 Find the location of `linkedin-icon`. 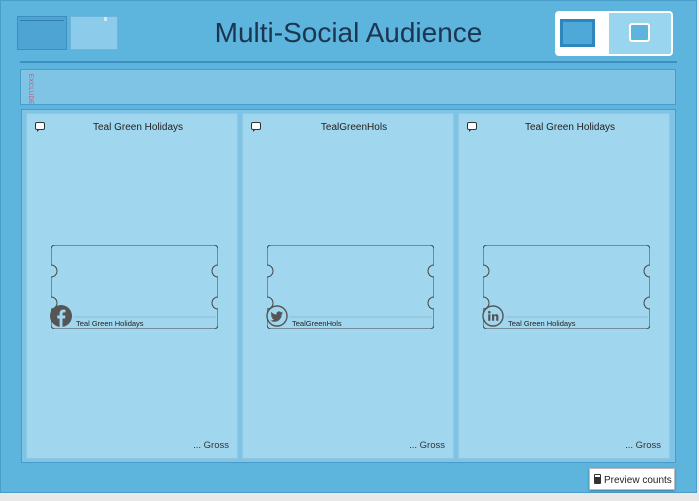

linkedin-icon is located at coordinates (493, 316).